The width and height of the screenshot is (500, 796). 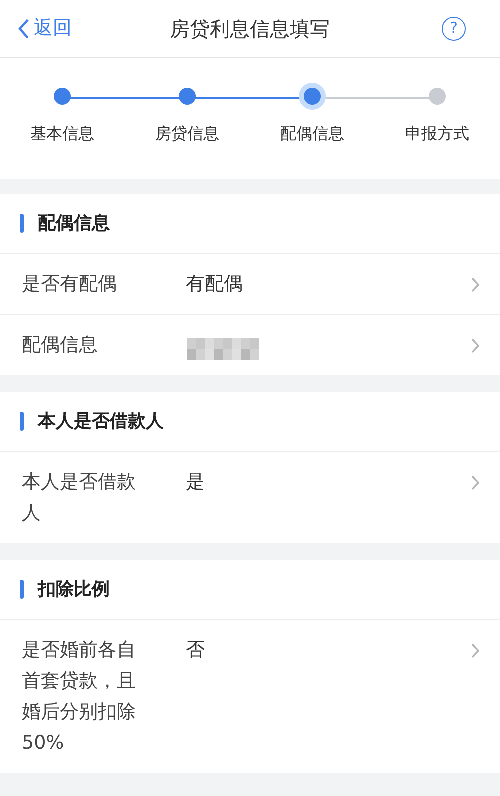 What do you see at coordinates (79, 498) in the screenshot?
I see `field-label: 本人是否借款人` at bounding box center [79, 498].